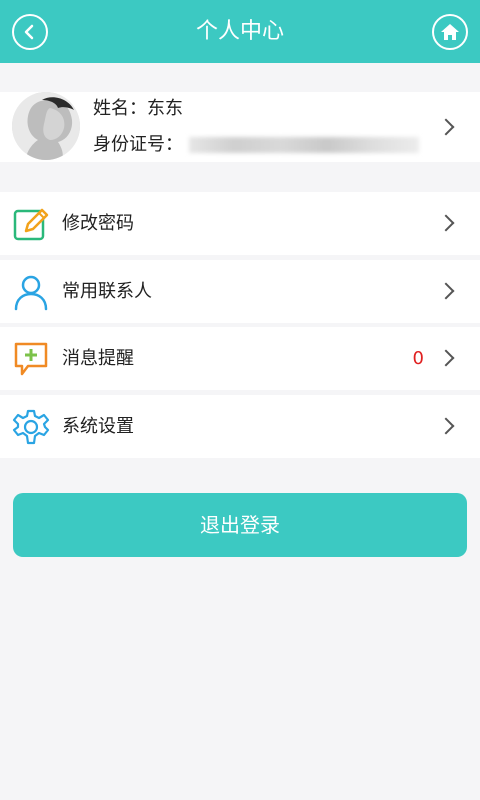  I want to click on menu-label: 系统设置, so click(98, 426).